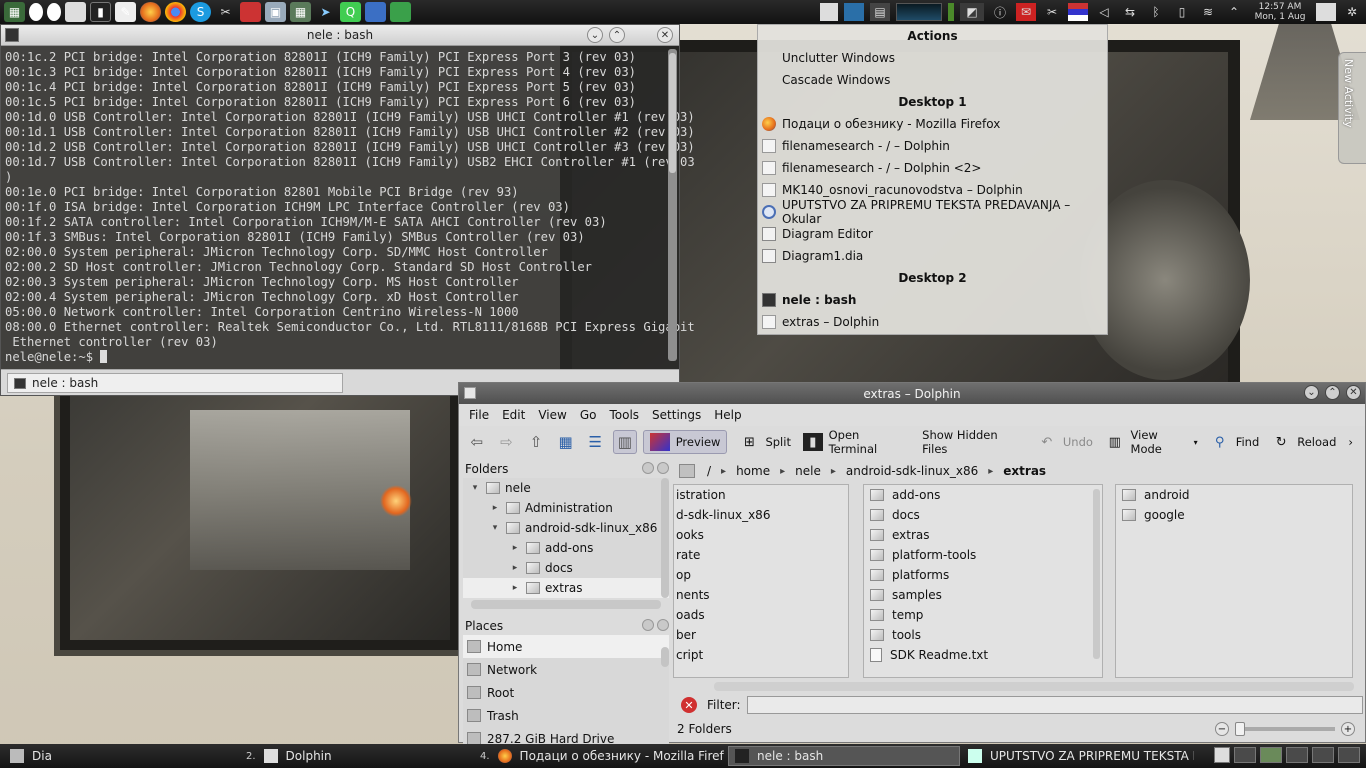  Describe the element at coordinates (727, 415) in the screenshot. I see `menu-help: Help` at that location.